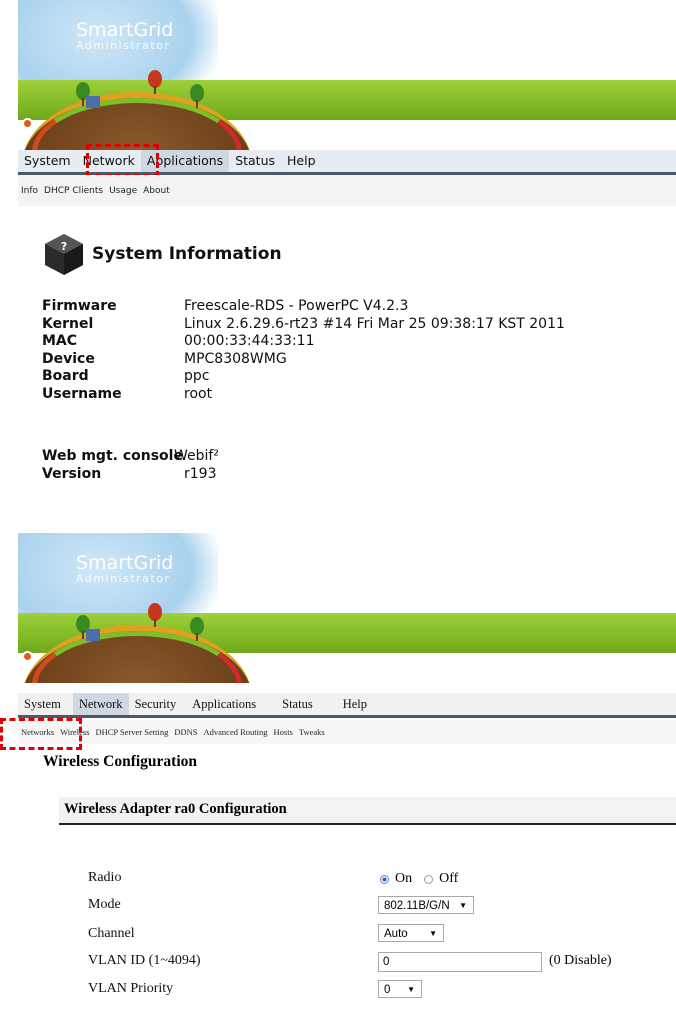 The height and width of the screenshot is (1029, 676). Describe the element at coordinates (236, 732) in the screenshot. I see `submenu-advanced-routing: Advanced Routing` at that location.